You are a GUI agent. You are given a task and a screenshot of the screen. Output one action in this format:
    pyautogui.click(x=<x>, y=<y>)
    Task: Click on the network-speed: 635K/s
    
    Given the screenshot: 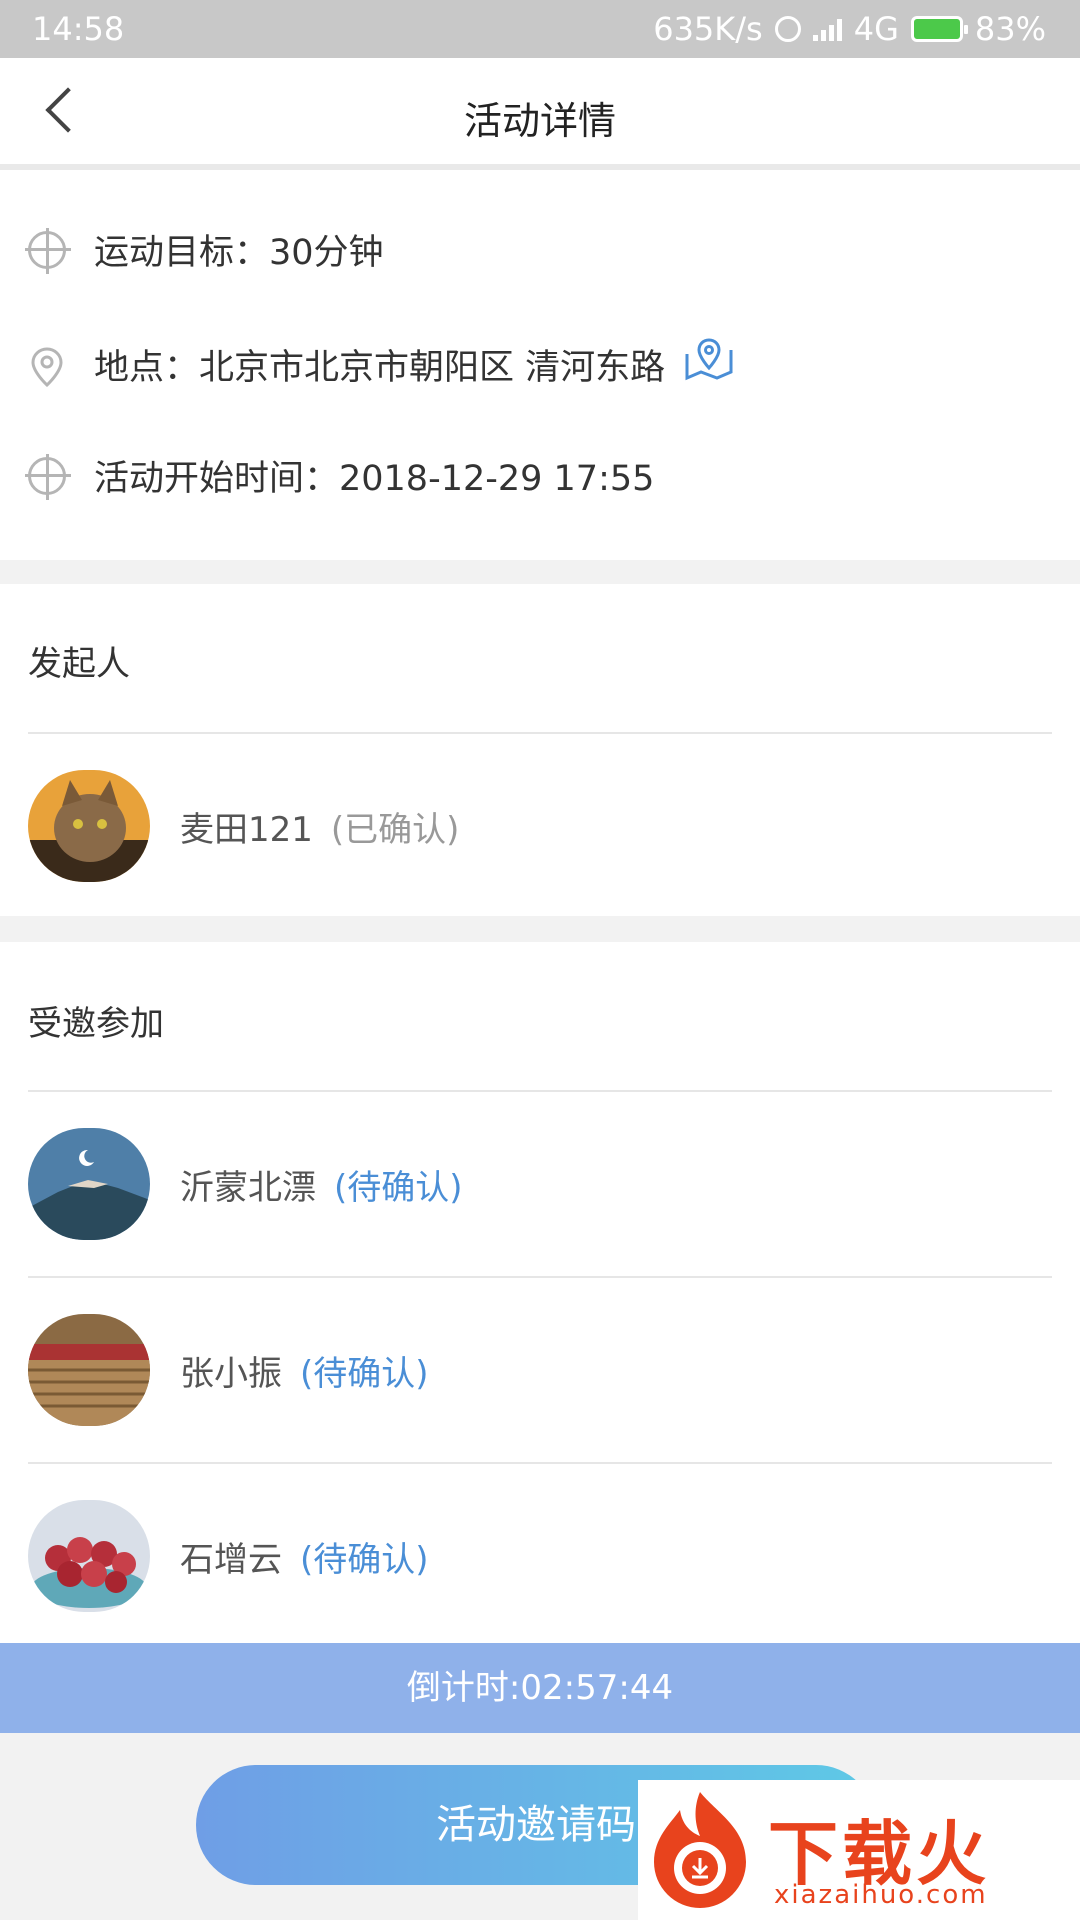 What is the action you would take?
    pyautogui.click(x=708, y=29)
    